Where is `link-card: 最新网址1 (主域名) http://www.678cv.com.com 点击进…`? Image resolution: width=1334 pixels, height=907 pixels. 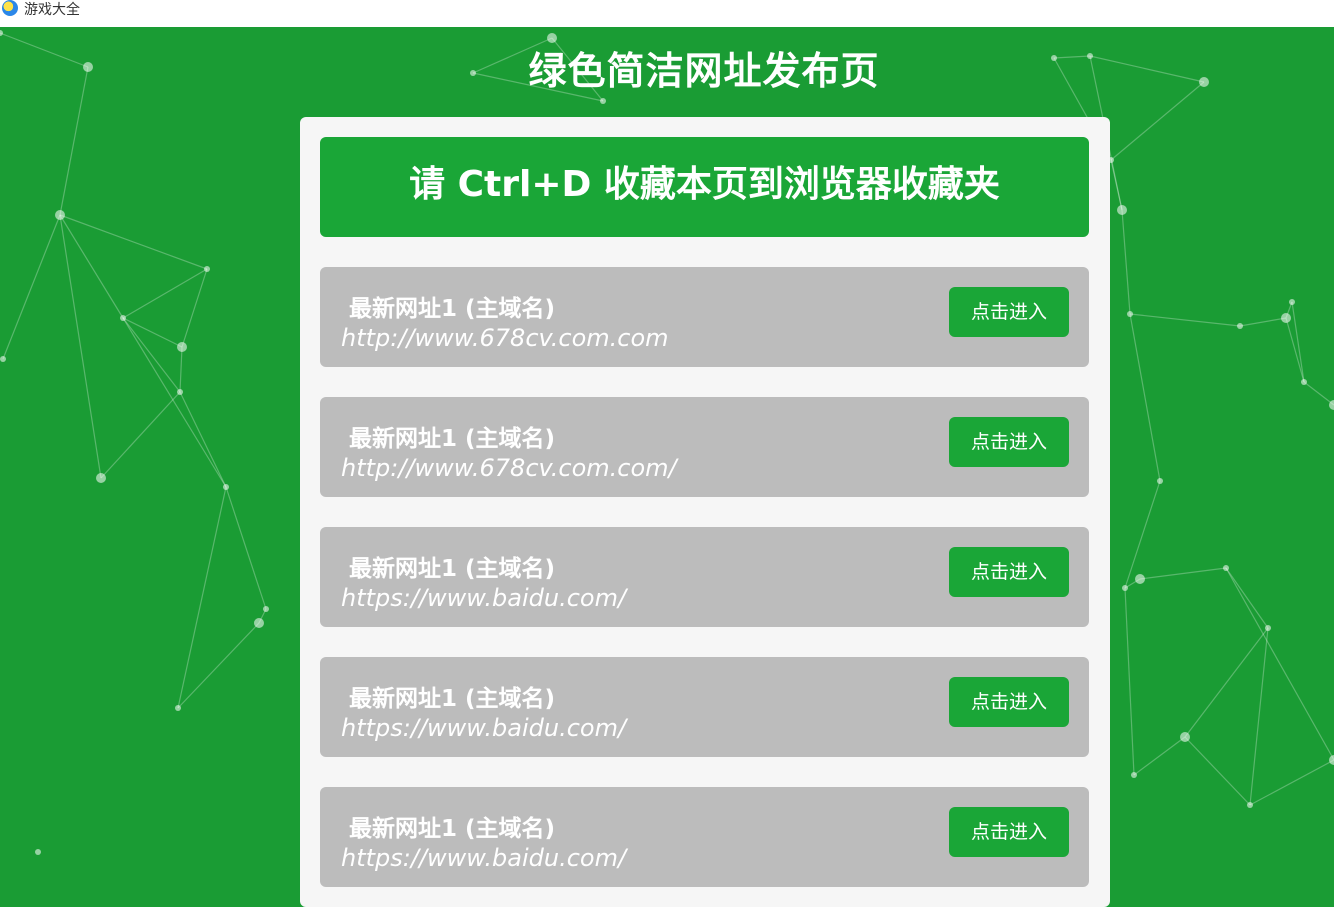
link-card: 最新网址1 (主域名) http://www.678cv.com.com 点击进… is located at coordinates (704, 317).